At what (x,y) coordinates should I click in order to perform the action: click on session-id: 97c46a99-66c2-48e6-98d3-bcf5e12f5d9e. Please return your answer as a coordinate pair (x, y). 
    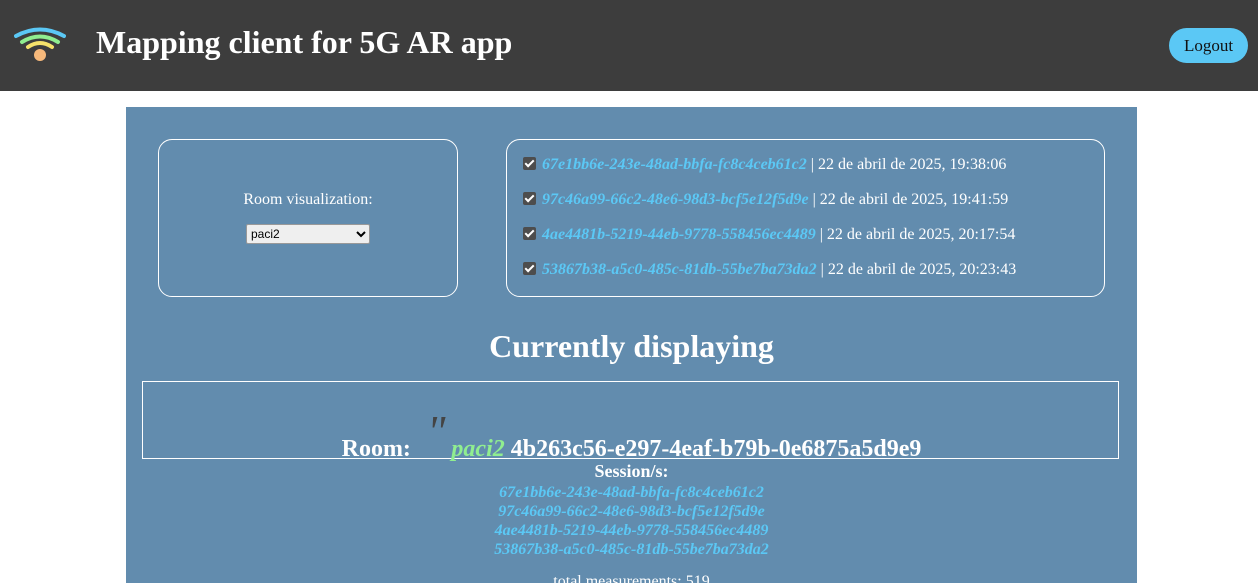
    Looking at the image, I should click on (675, 199).